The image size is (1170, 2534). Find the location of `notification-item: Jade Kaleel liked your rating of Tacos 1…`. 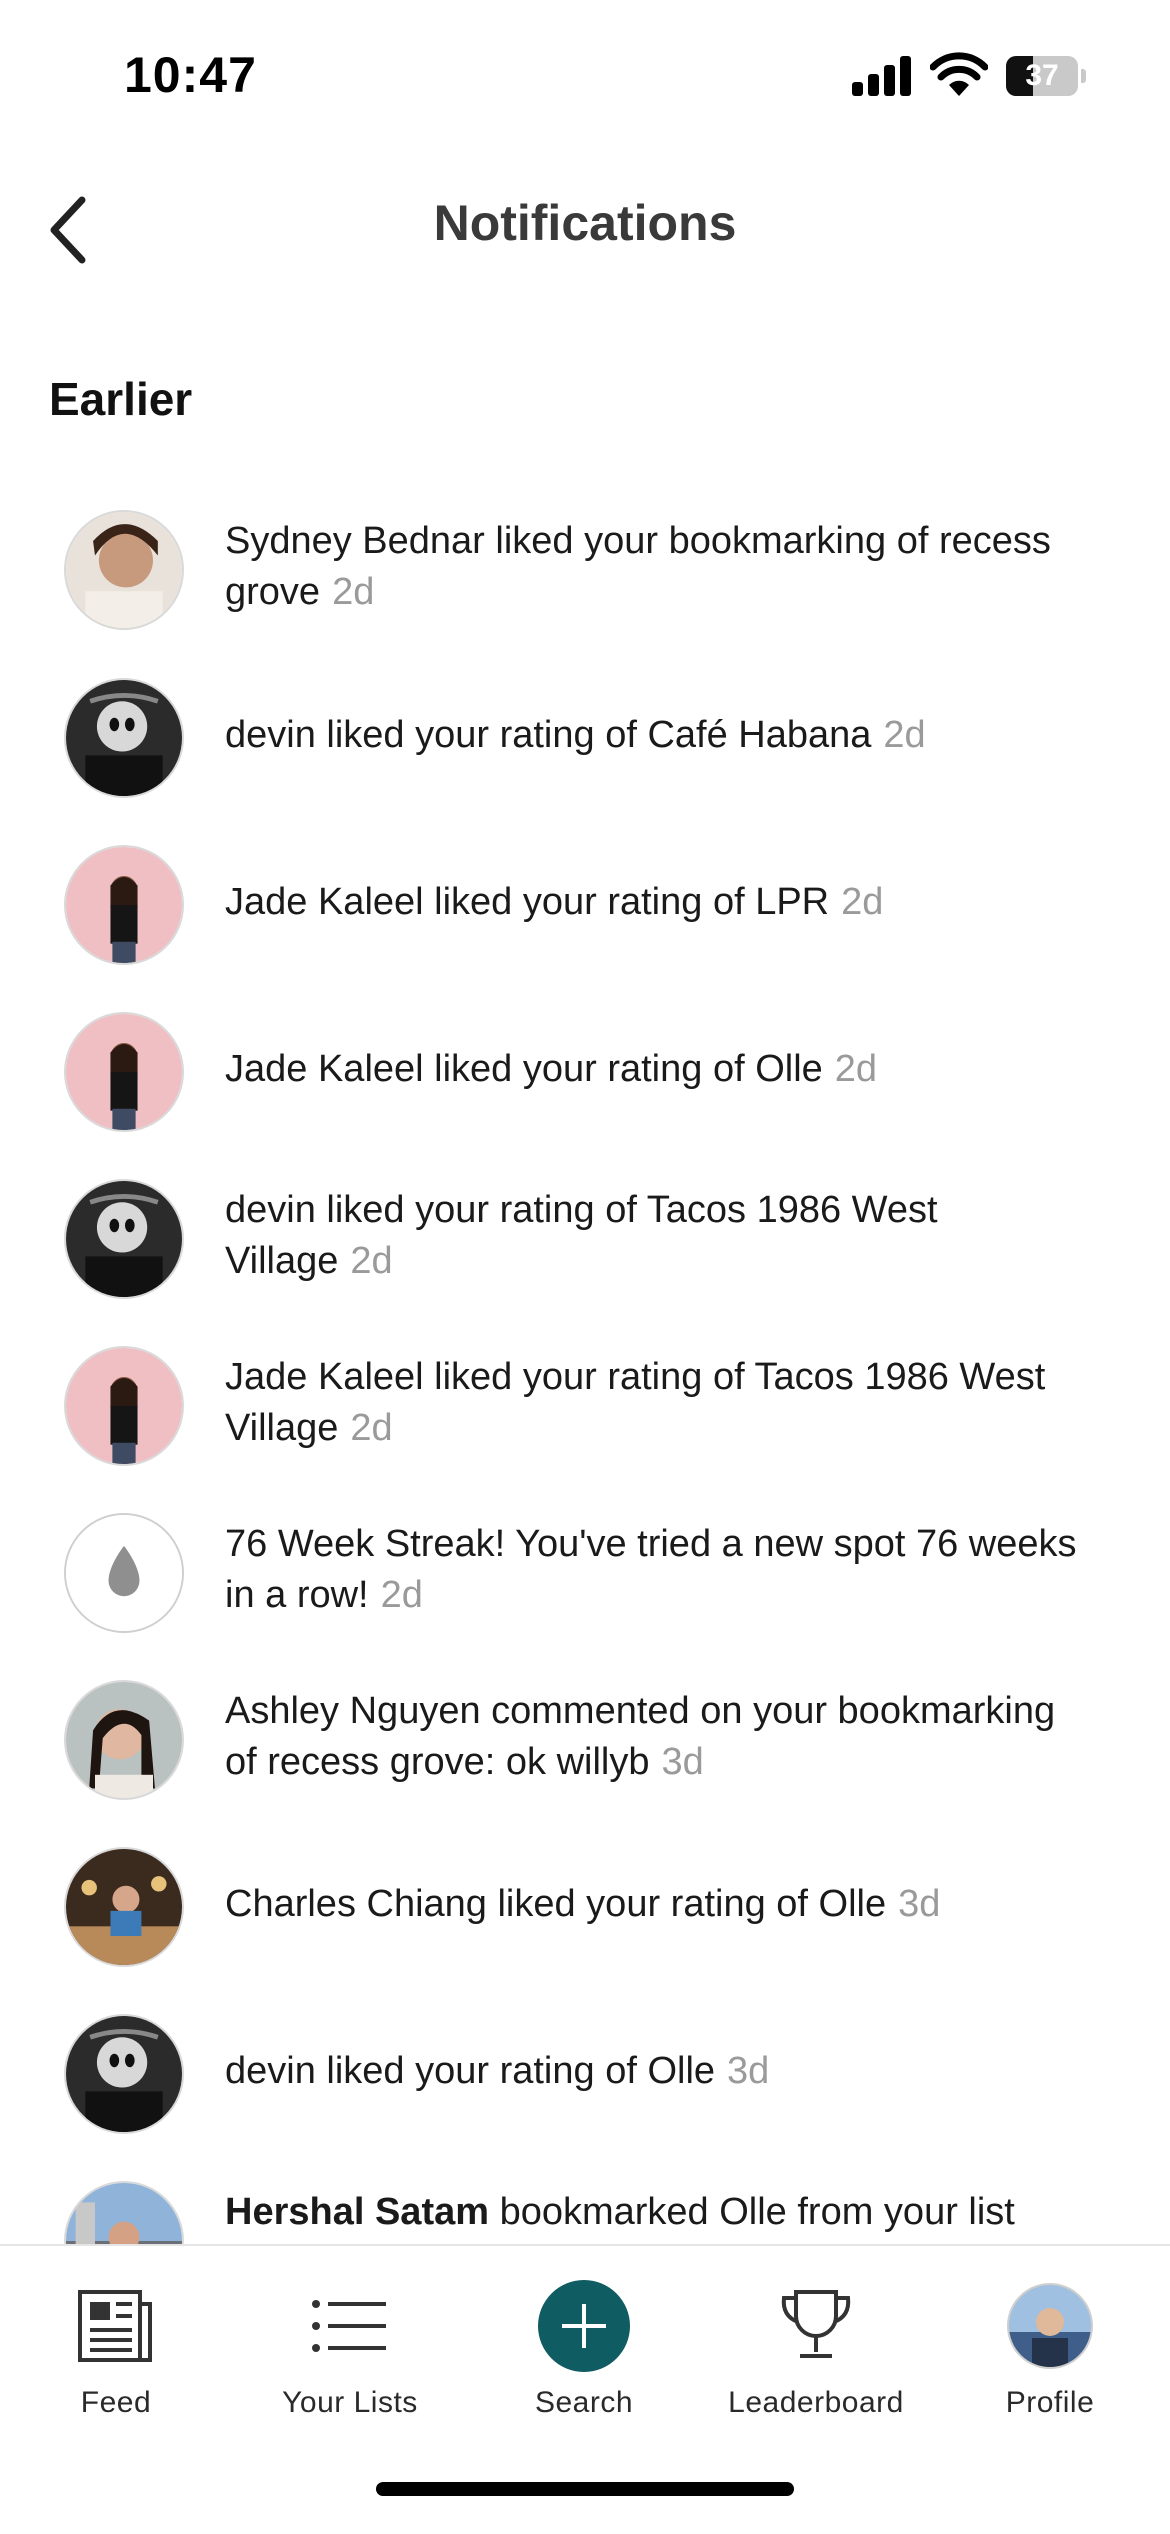

notification-item: Jade Kaleel liked your rating of Tacos 1… is located at coordinates (585, 1406).